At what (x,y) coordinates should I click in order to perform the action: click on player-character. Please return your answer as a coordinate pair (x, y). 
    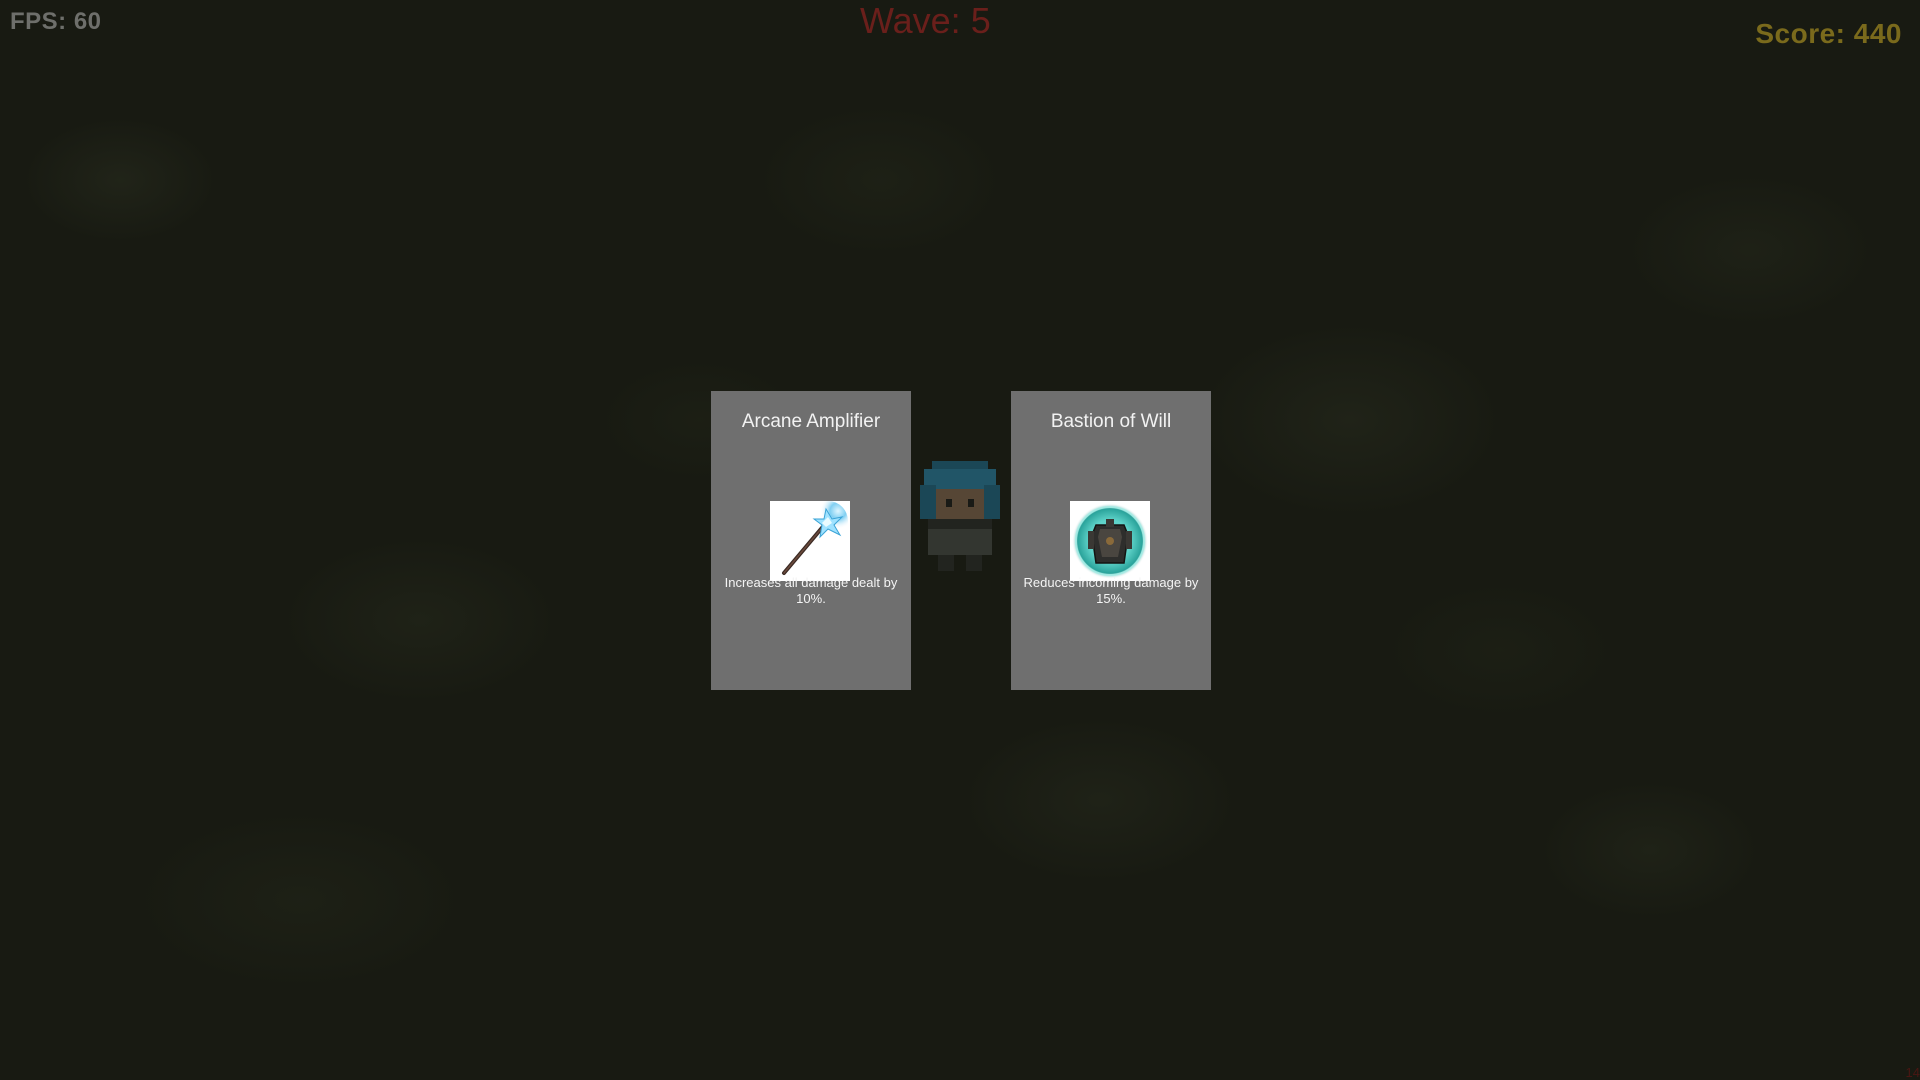
    Looking at the image, I should click on (960, 516).